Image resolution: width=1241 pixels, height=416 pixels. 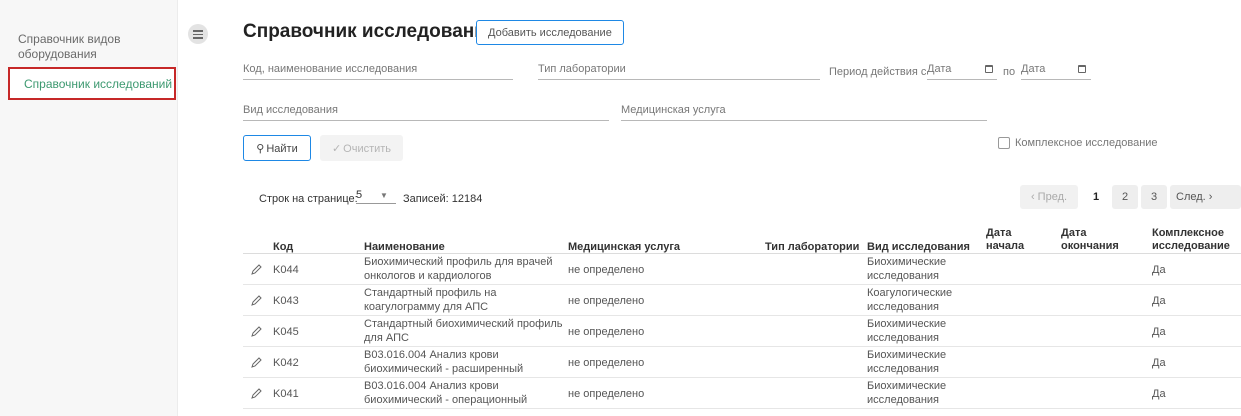 What do you see at coordinates (446, 400) in the screenshot?
I see `cell-name-l2: биохимический - операционный` at bounding box center [446, 400].